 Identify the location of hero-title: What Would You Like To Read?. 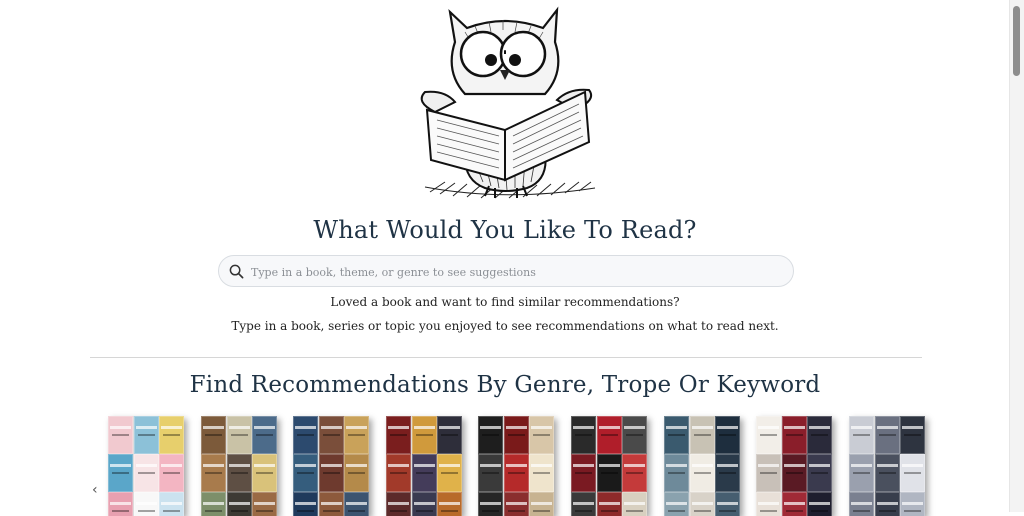
(505, 230).